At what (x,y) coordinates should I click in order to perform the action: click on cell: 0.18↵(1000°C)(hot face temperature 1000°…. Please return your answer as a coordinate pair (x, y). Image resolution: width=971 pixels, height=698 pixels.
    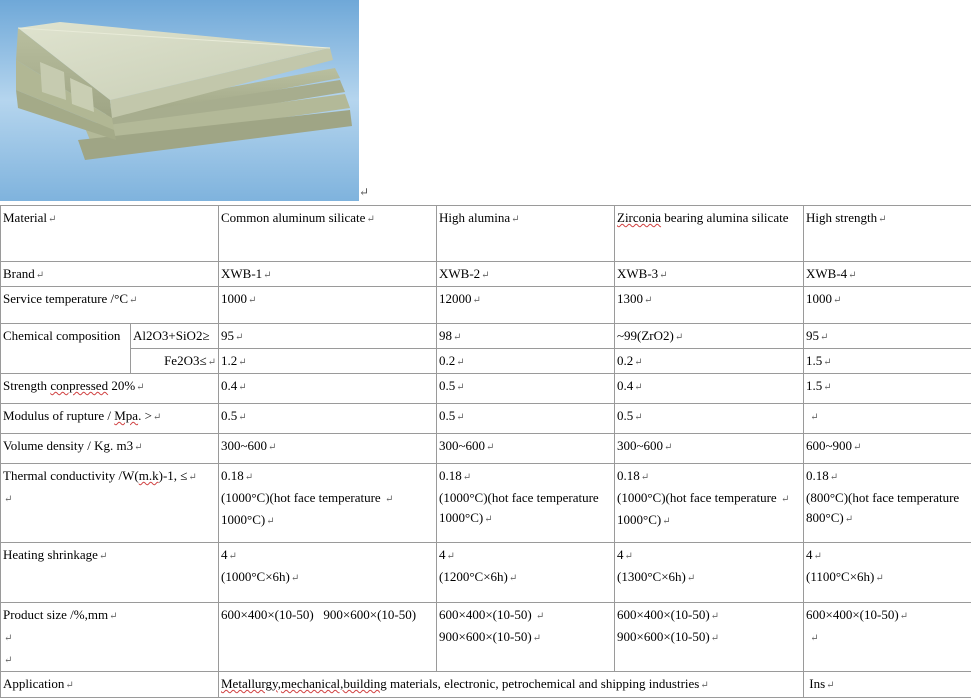
    Looking at the image, I should click on (526, 503).